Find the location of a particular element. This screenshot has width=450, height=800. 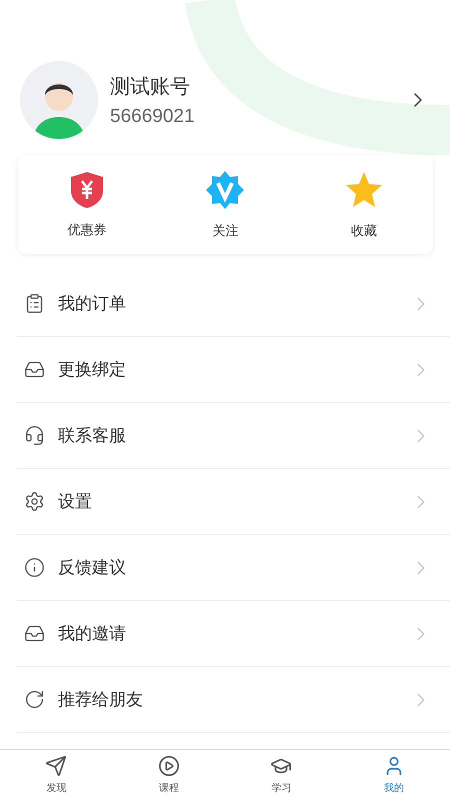

star-icon is located at coordinates (364, 190).